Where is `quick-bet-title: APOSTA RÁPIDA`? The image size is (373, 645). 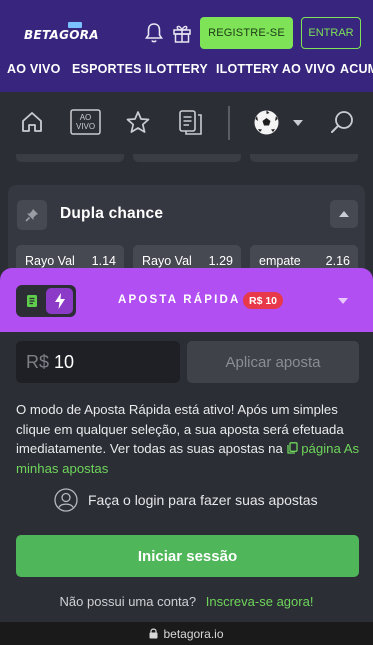
quick-bet-title: APOSTA RÁPIDA is located at coordinates (179, 300).